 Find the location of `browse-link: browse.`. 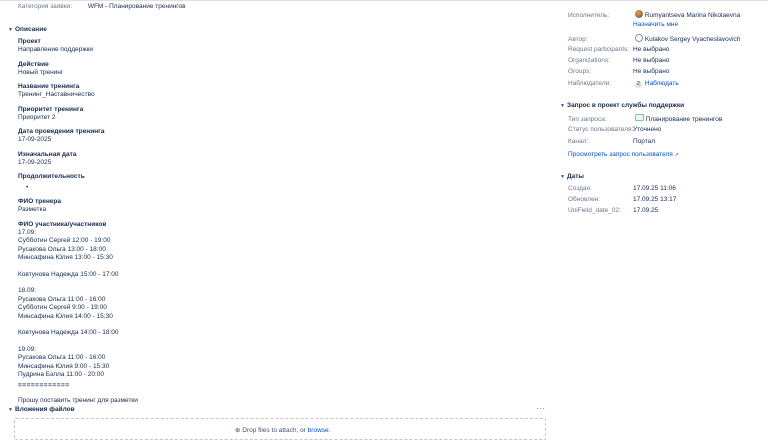

browse-link: browse. is located at coordinates (319, 430).